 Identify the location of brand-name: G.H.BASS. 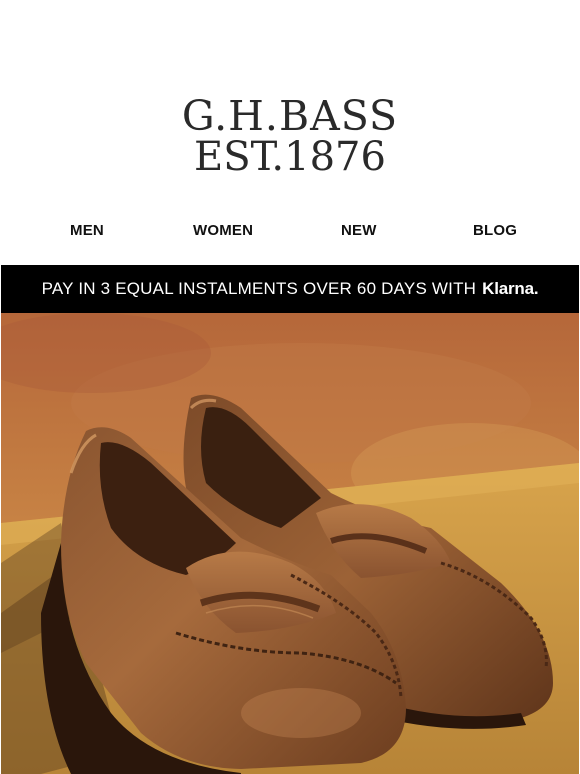
(290, 116).